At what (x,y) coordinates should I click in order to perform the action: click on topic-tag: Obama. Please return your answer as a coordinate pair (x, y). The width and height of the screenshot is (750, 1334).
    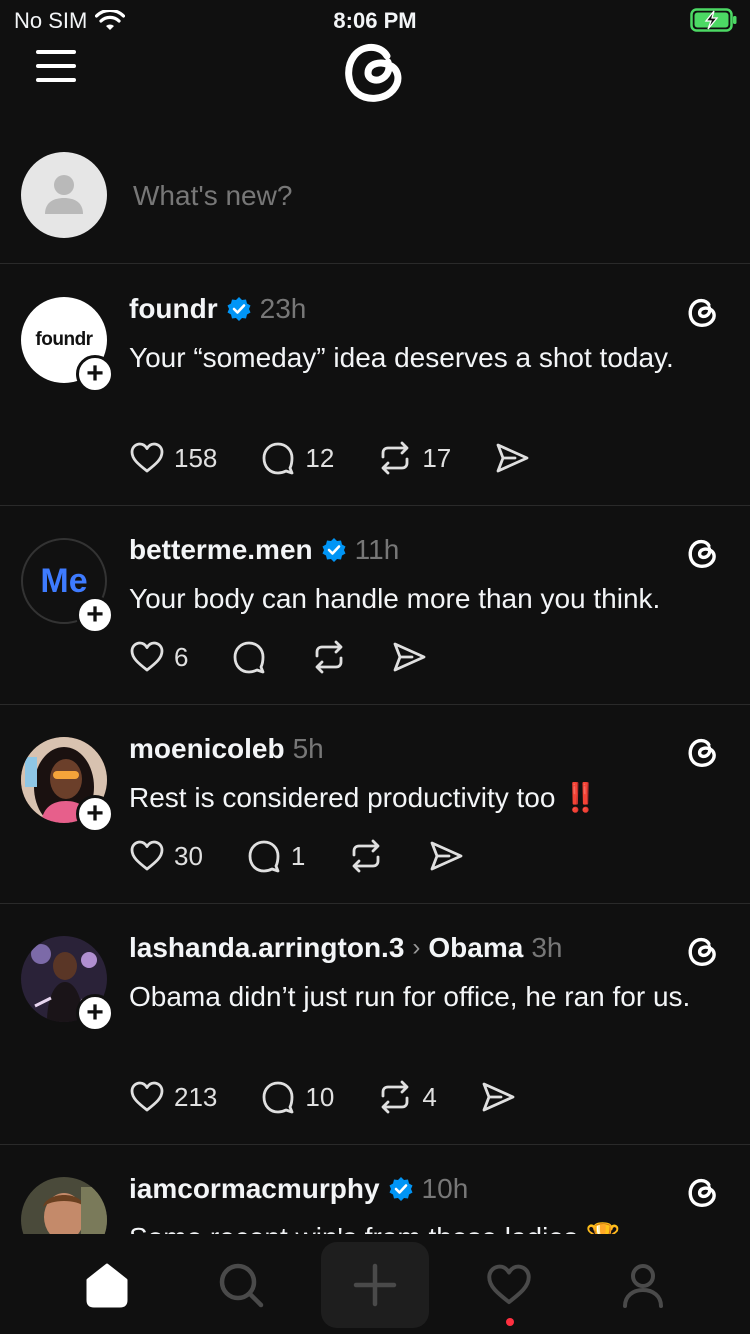
    Looking at the image, I should click on (475, 948).